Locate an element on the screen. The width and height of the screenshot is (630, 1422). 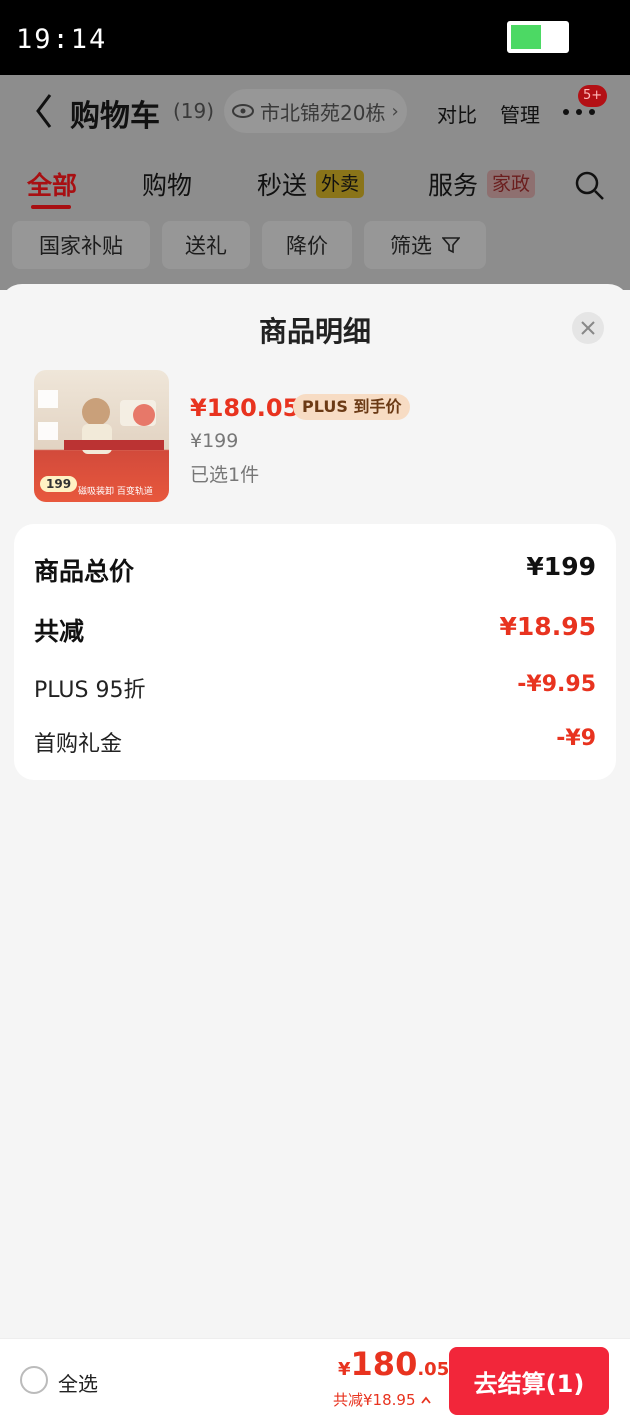
close-button is located at coordinates (588, 328).